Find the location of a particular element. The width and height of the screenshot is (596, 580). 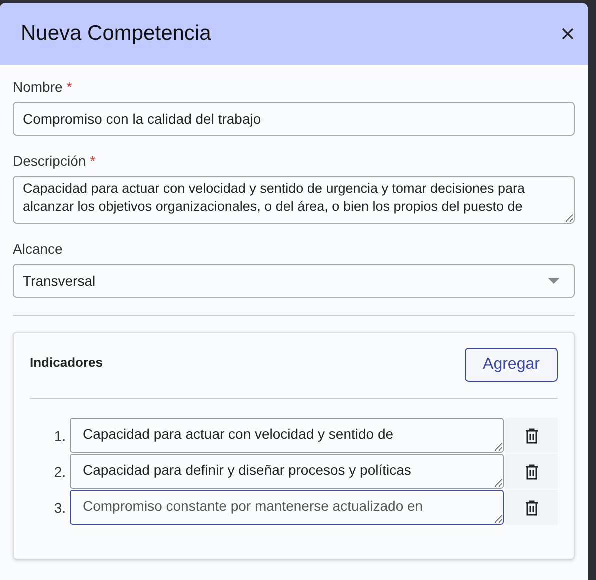

indicator-field: Capacidad para actuar con velocidad y sentido de is located at coordinates (287, 435).